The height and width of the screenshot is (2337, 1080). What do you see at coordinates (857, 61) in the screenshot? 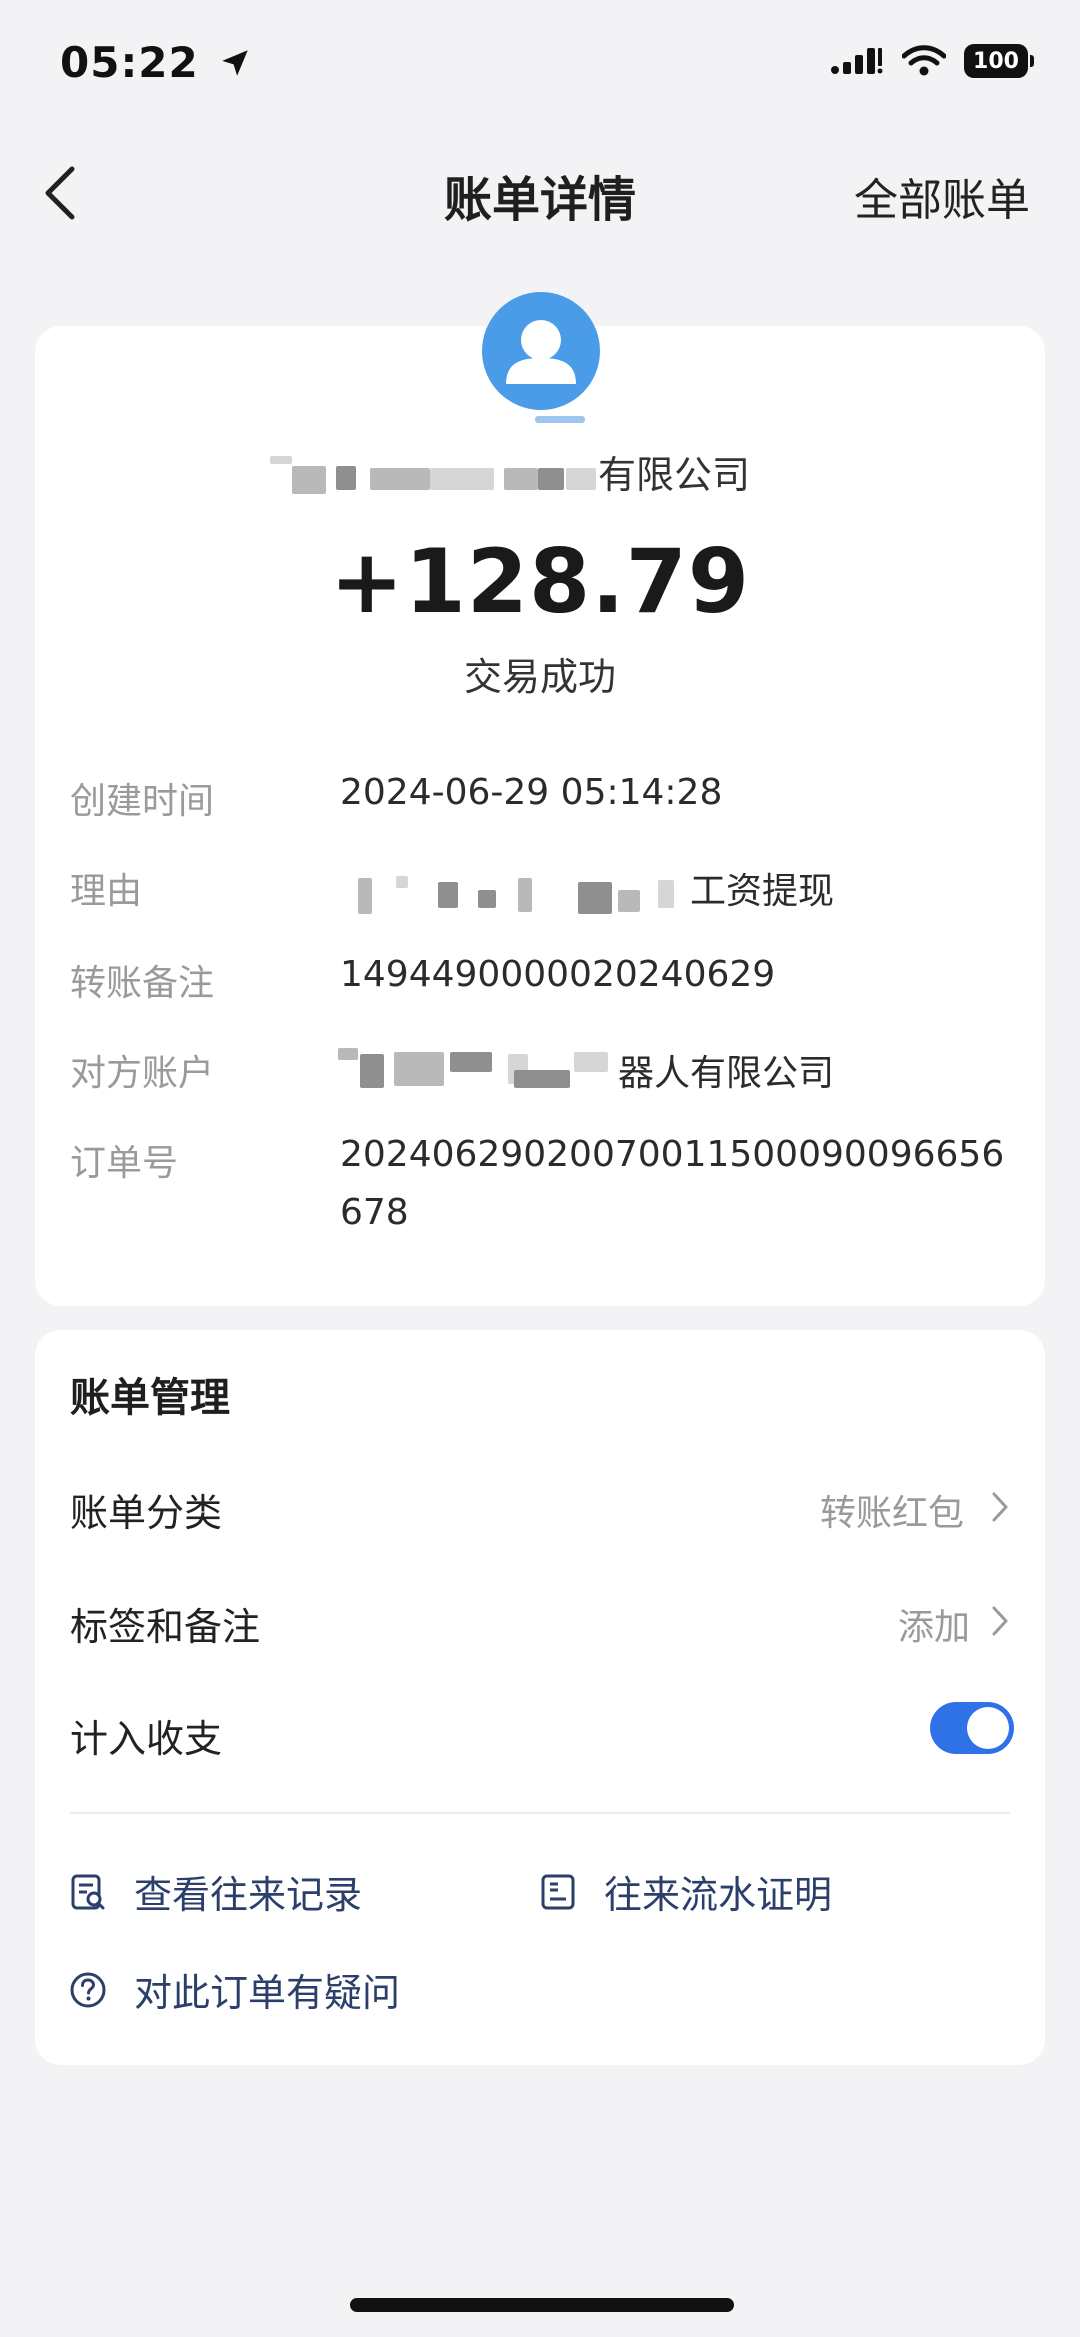
I see `cellular-signal-icon` at bounding box center [857, 61].